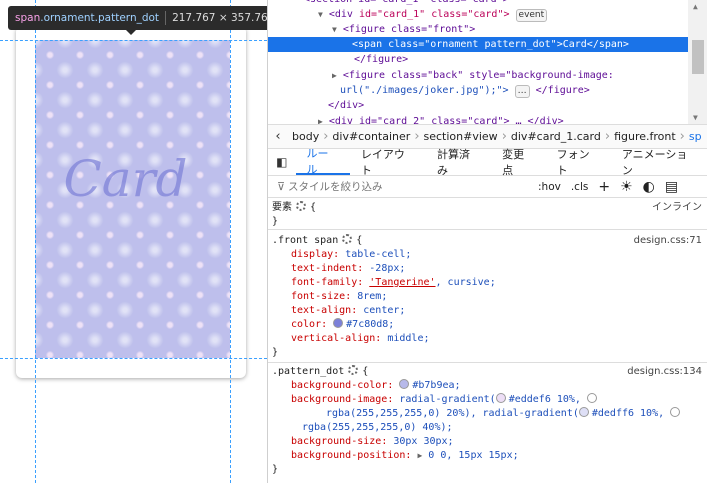 The height and width of the screenshot is (483, 707). I want to click on tooltip-dimensions: 217.767 × 357.767, so click(219, 18).